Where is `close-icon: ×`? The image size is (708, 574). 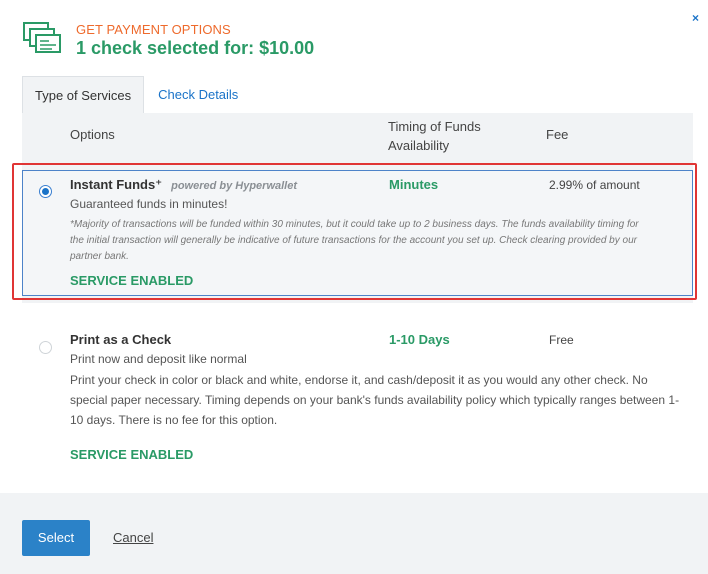
close-icon: × is located at coordinates (695, 18).